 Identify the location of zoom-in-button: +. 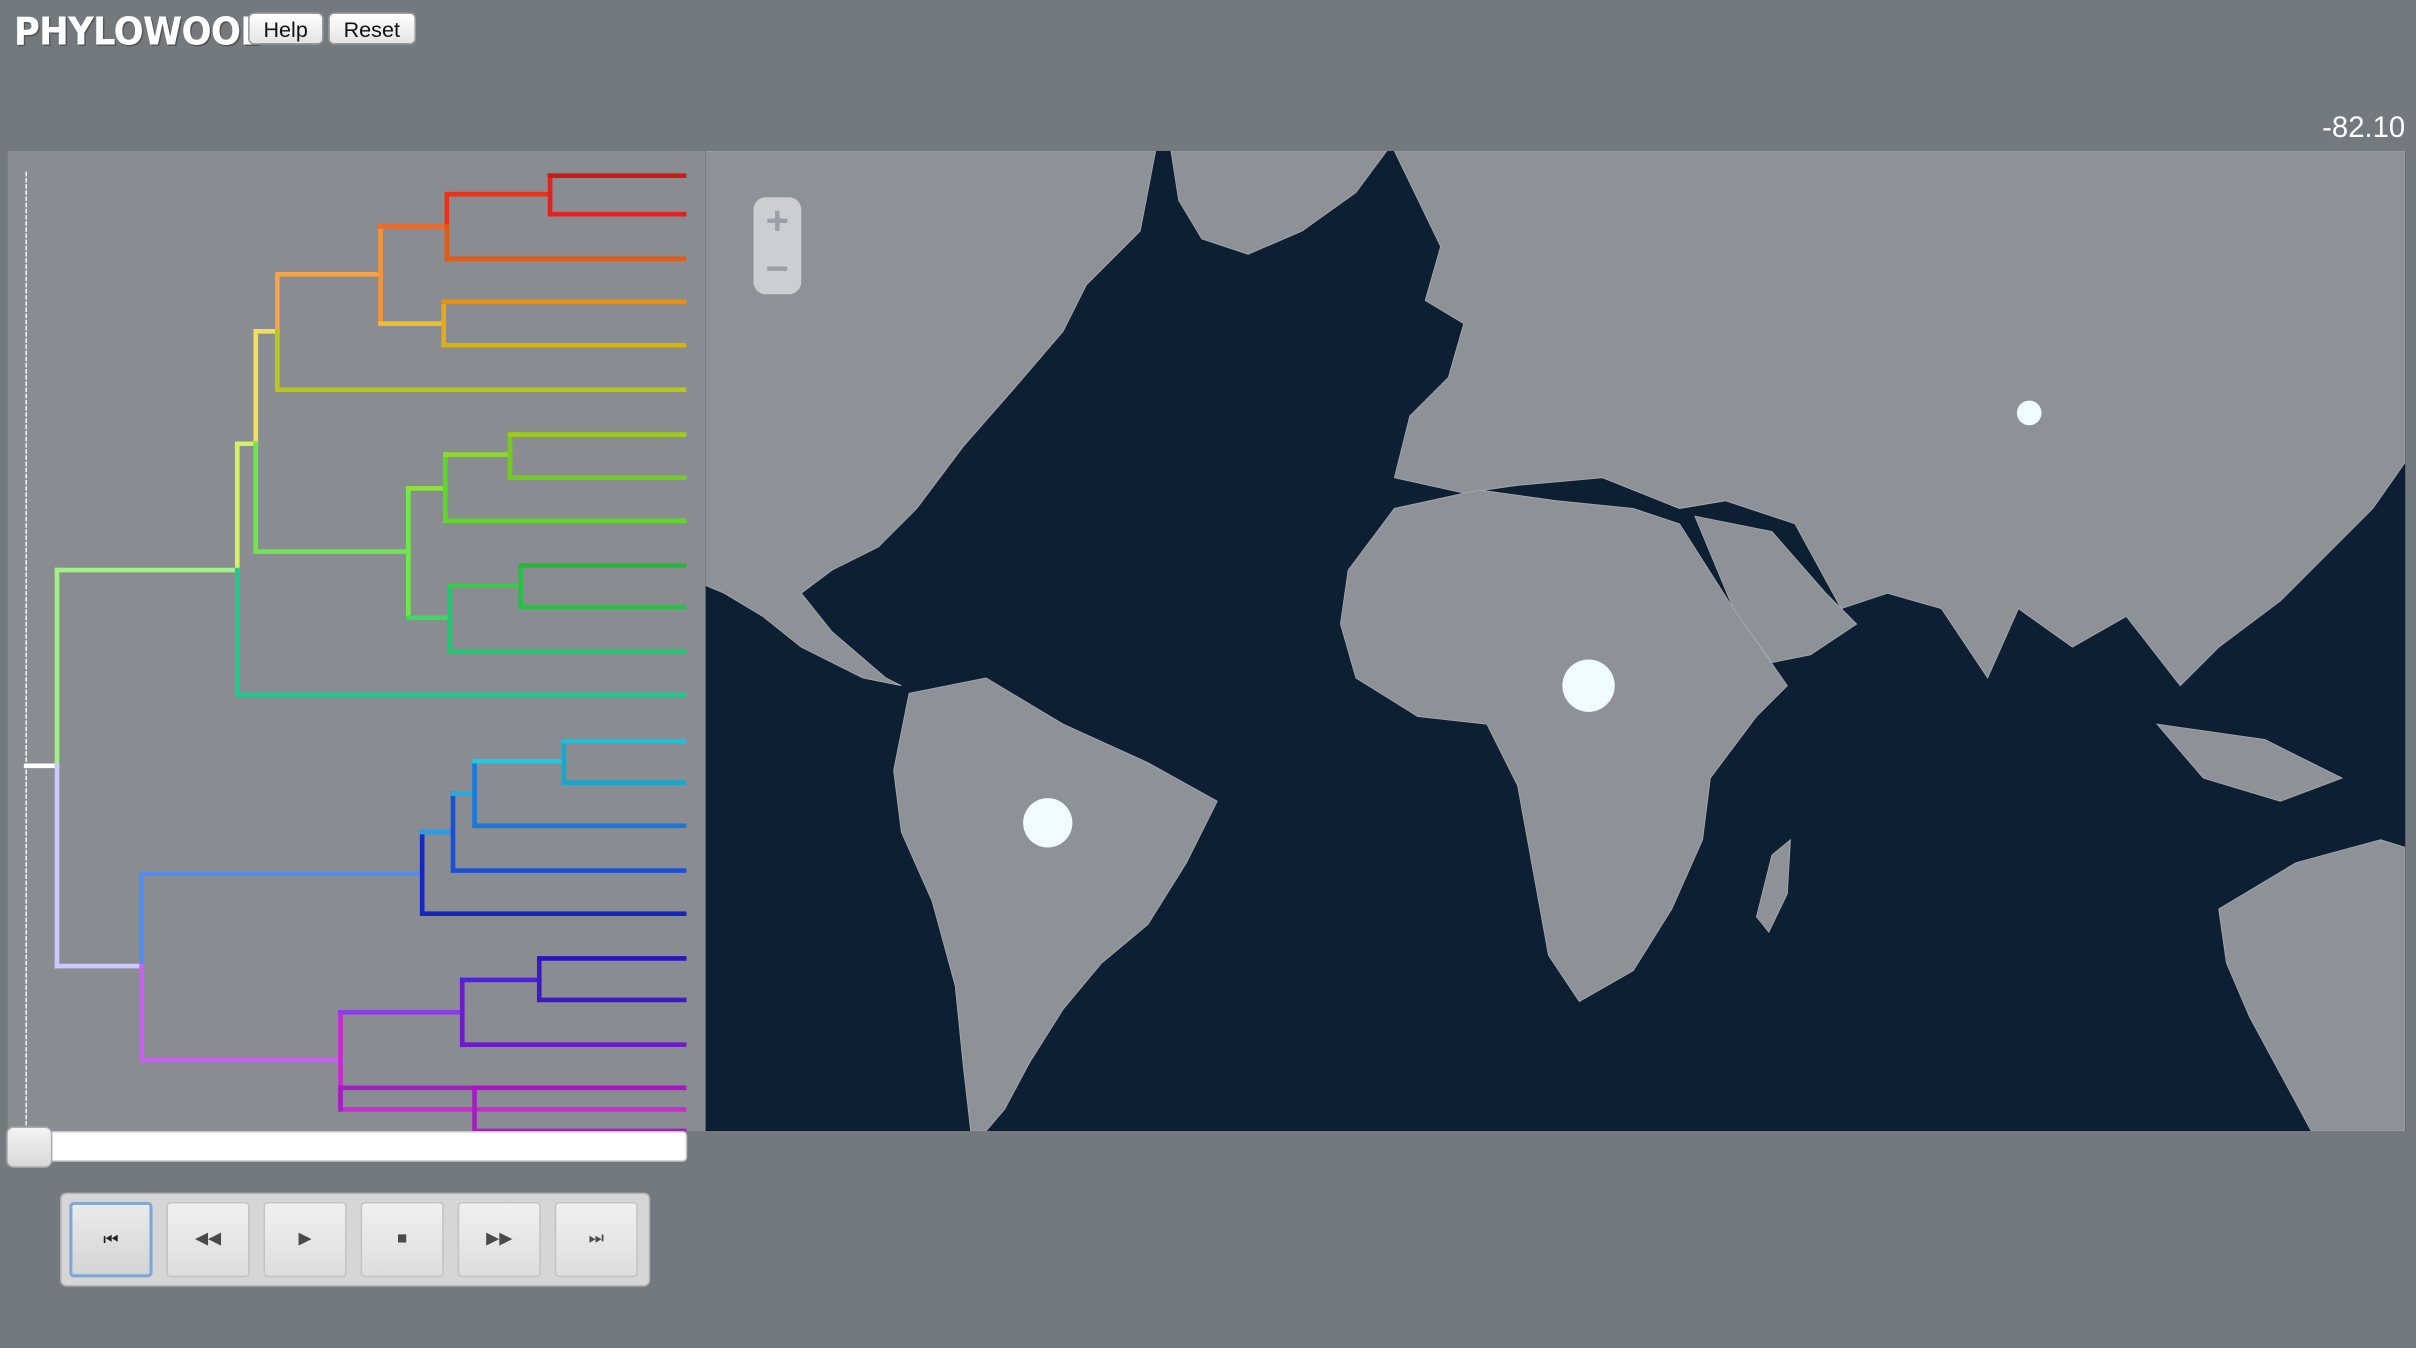
(777, 221).